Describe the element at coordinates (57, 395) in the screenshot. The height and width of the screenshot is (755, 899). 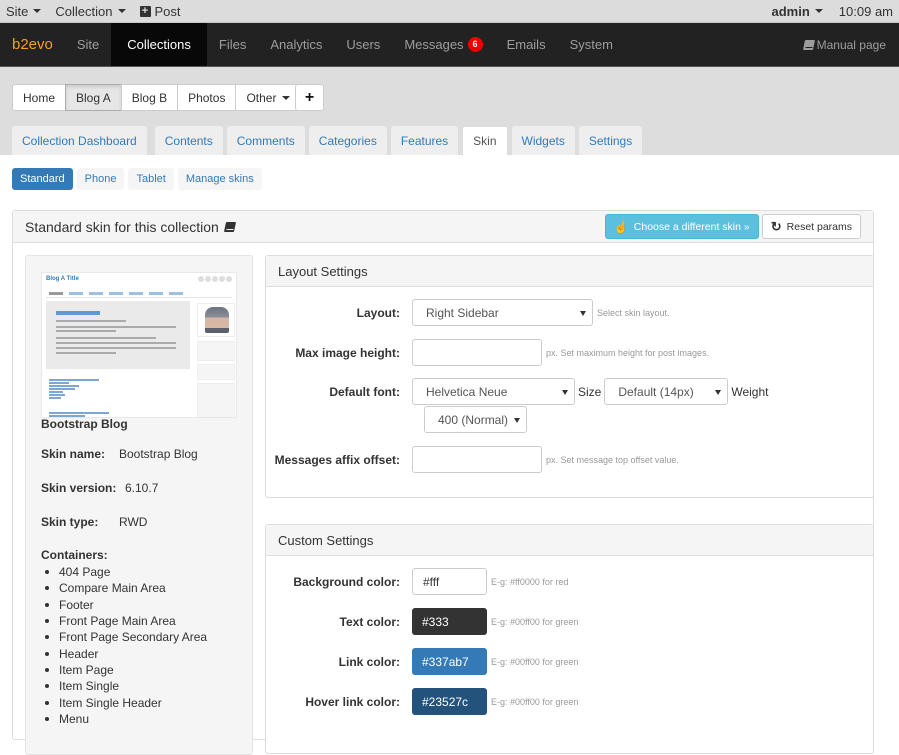
I see `preview-link` at that location.